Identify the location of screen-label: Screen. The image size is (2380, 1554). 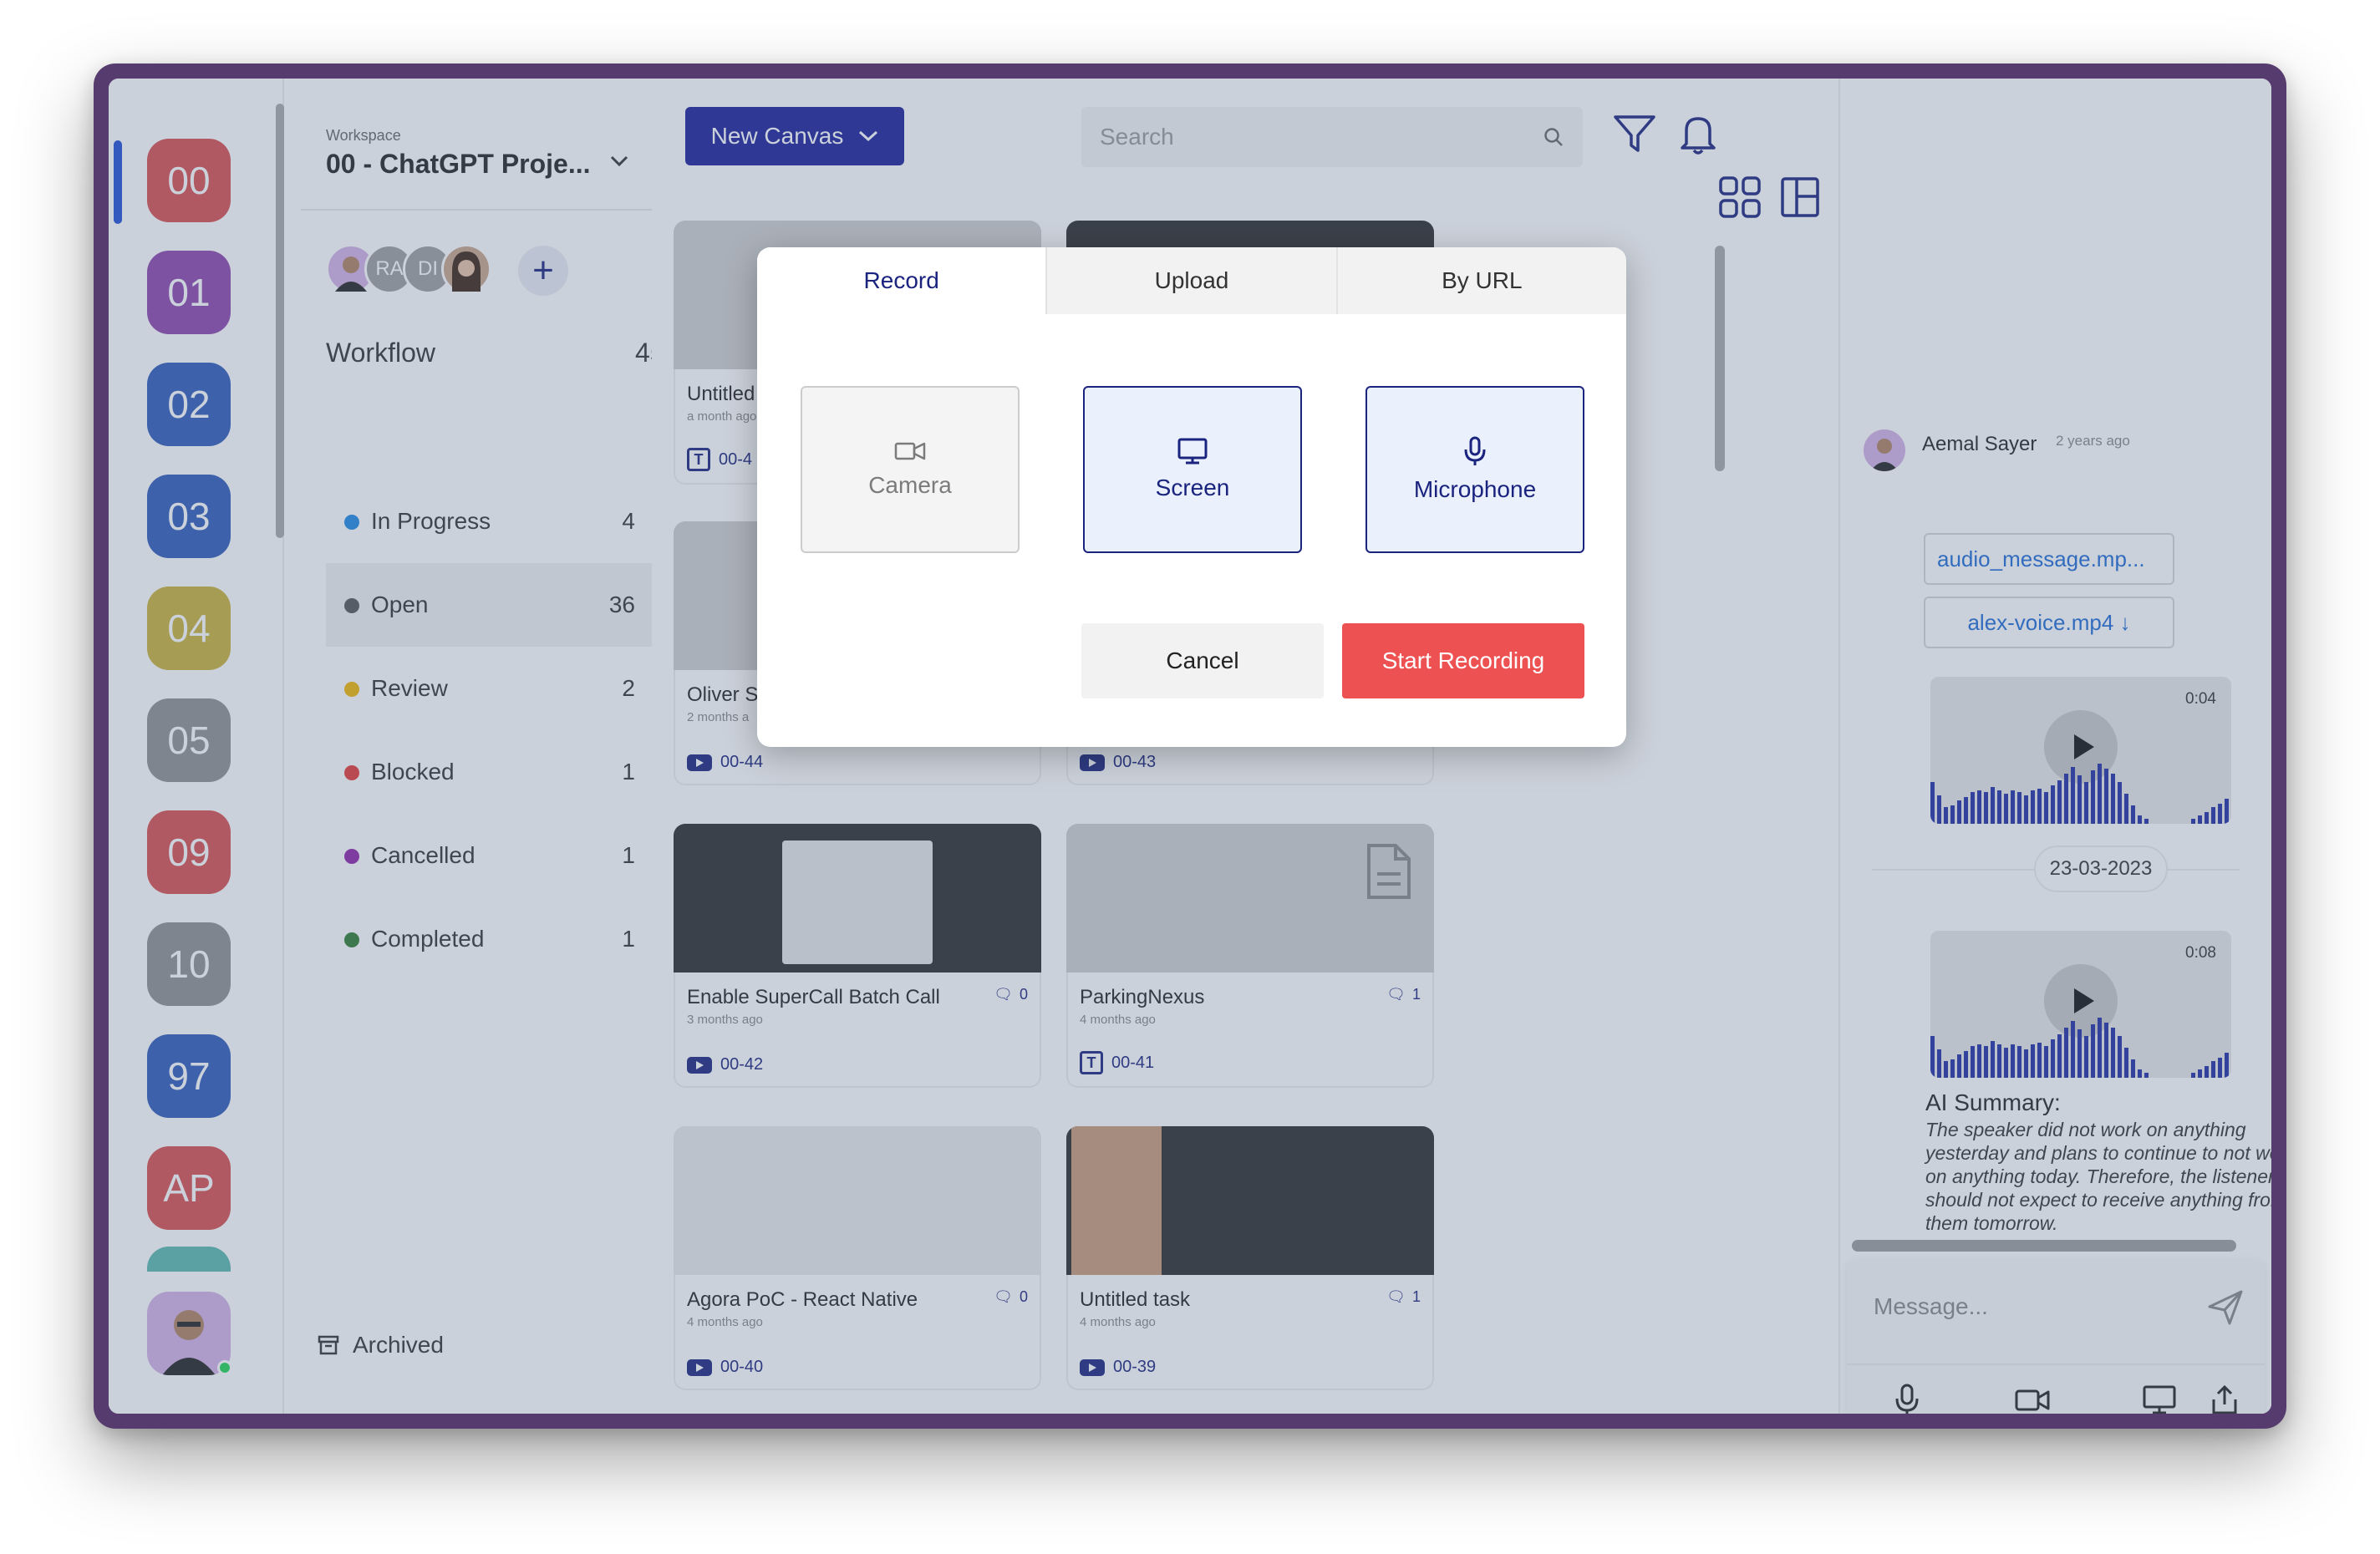
(1192, 487).